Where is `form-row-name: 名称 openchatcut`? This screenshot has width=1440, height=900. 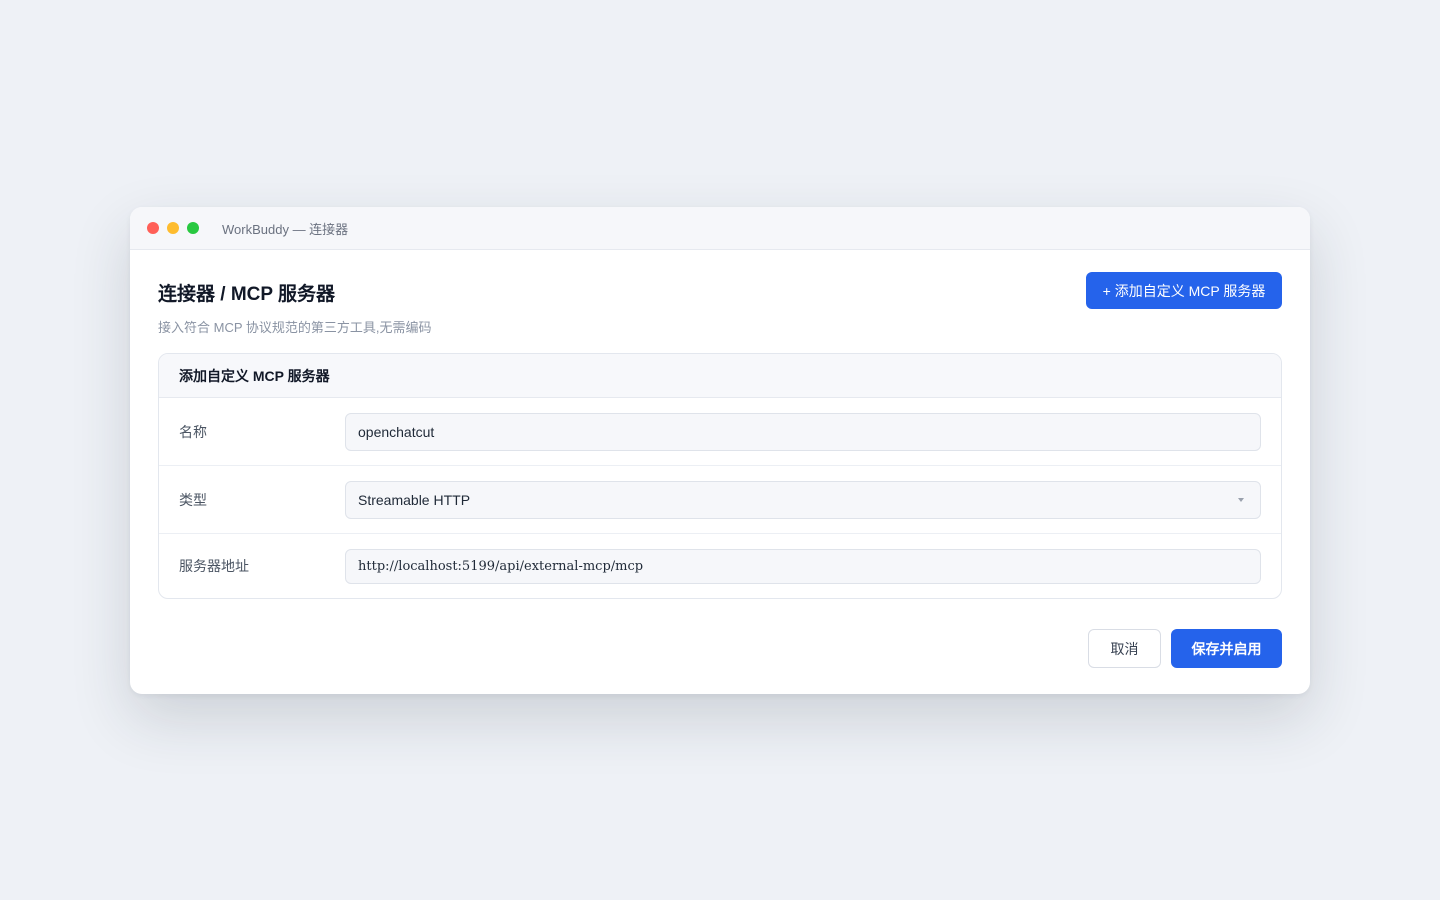
form-row-name: 名称 openchatcut is located at coordinates (720, 432).